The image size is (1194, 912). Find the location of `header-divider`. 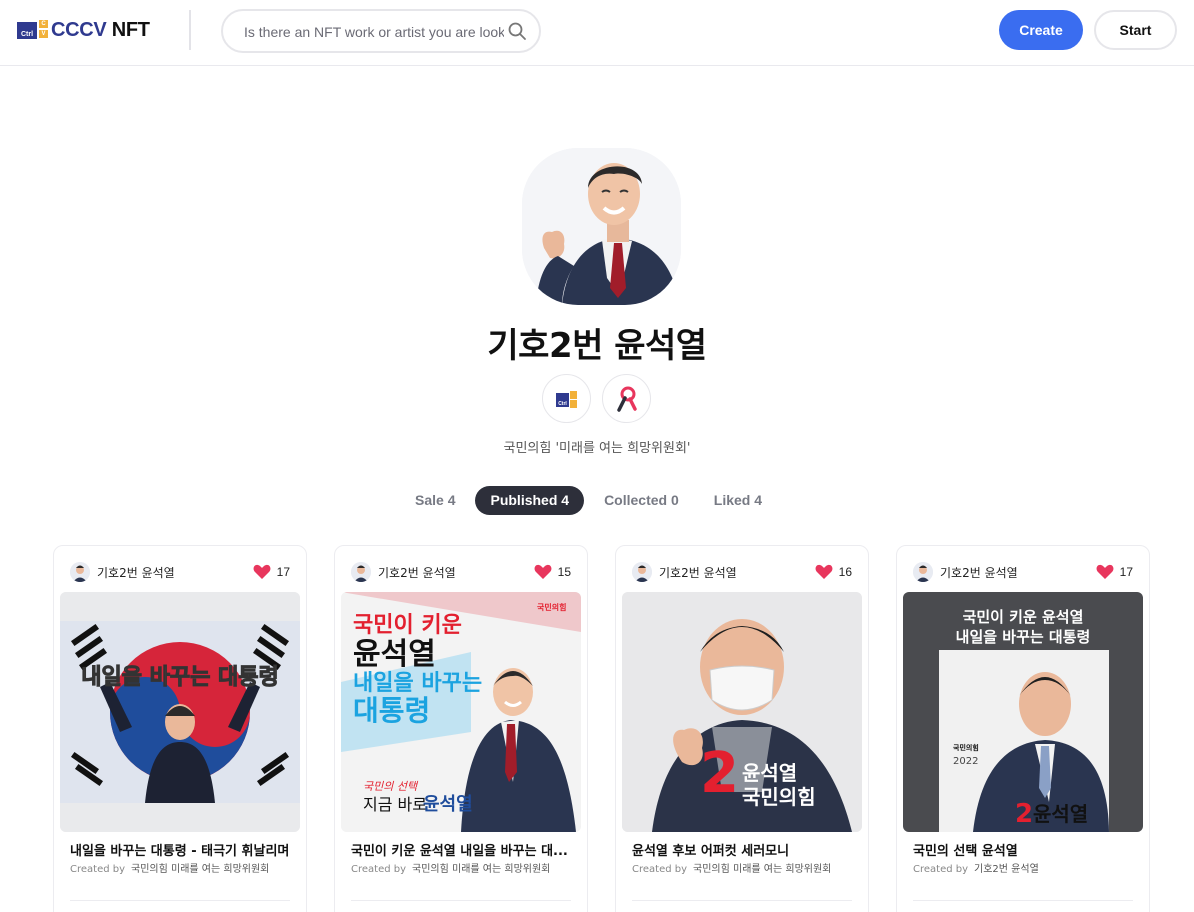

header-divider is located at coordinates (190, 30).